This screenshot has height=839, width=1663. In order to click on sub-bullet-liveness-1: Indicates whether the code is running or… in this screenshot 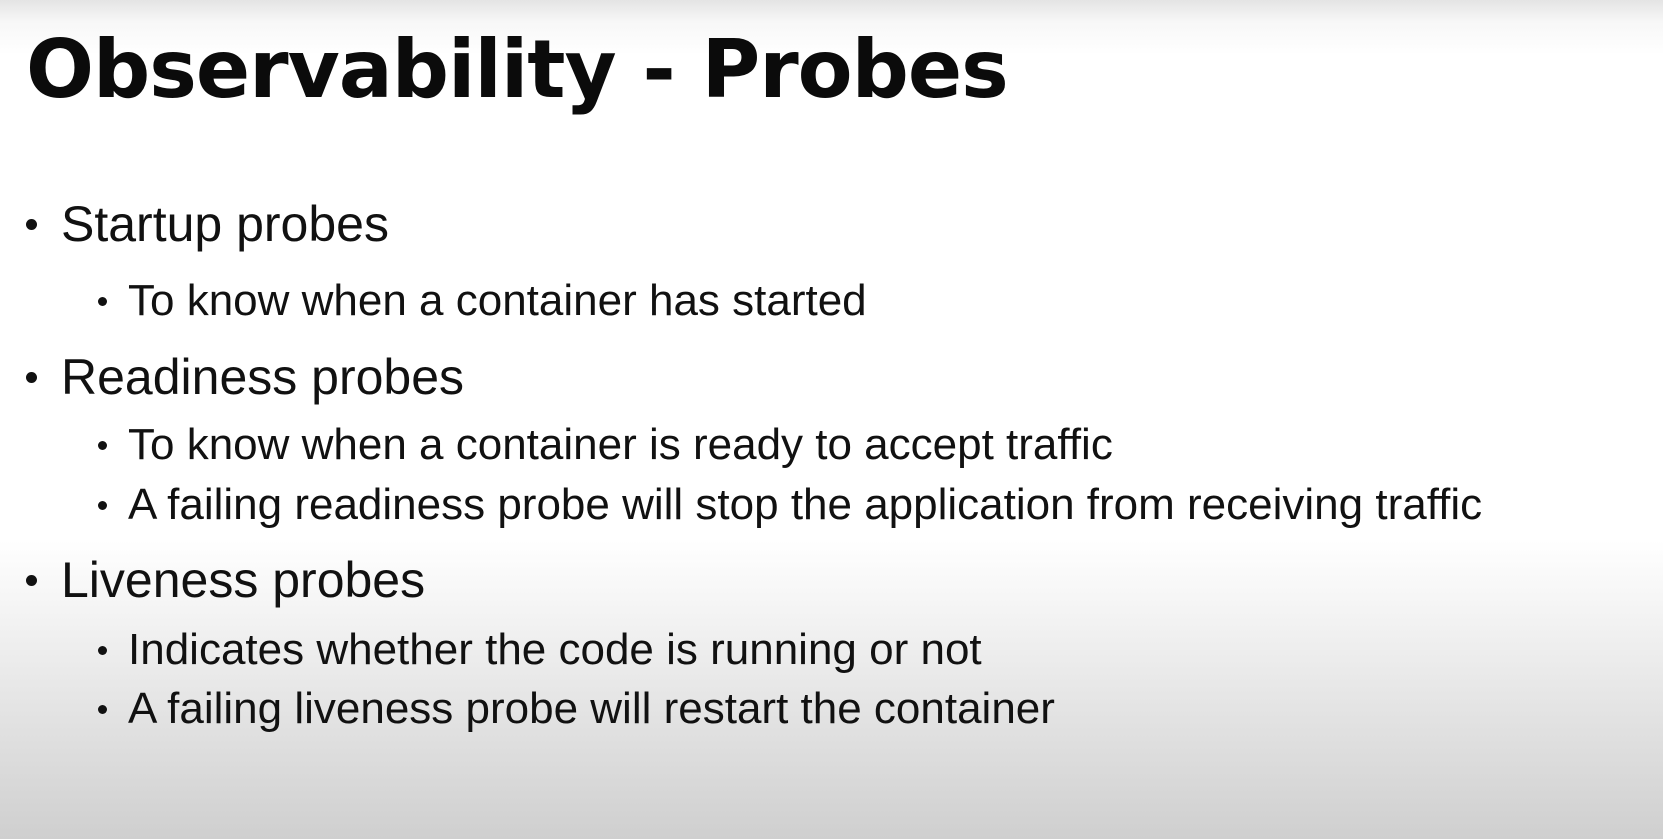, I will do `click(540, 650)`.